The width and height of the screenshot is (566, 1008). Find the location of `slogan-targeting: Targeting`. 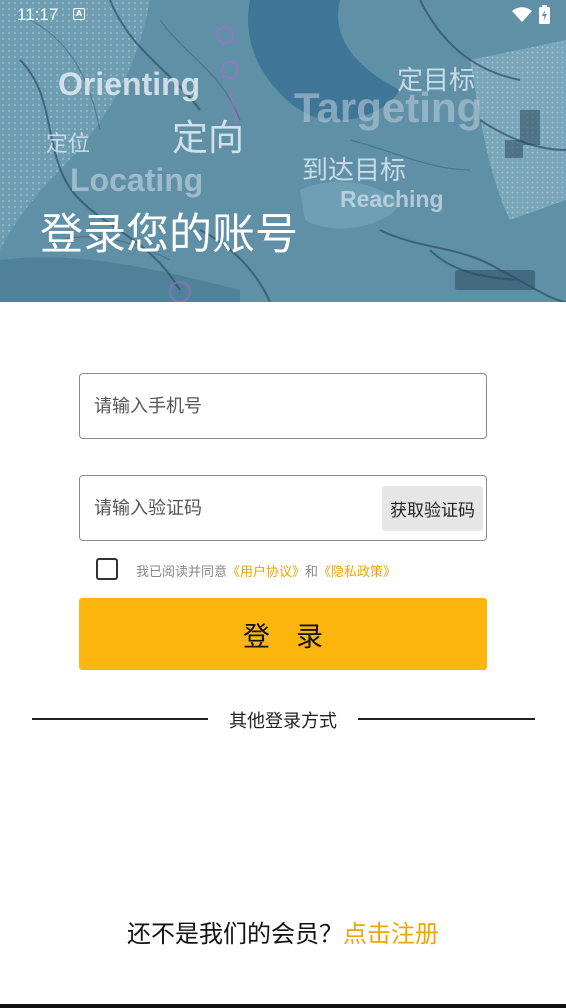

slogan-targeting: Targeting is located at coordinates (388, 107).